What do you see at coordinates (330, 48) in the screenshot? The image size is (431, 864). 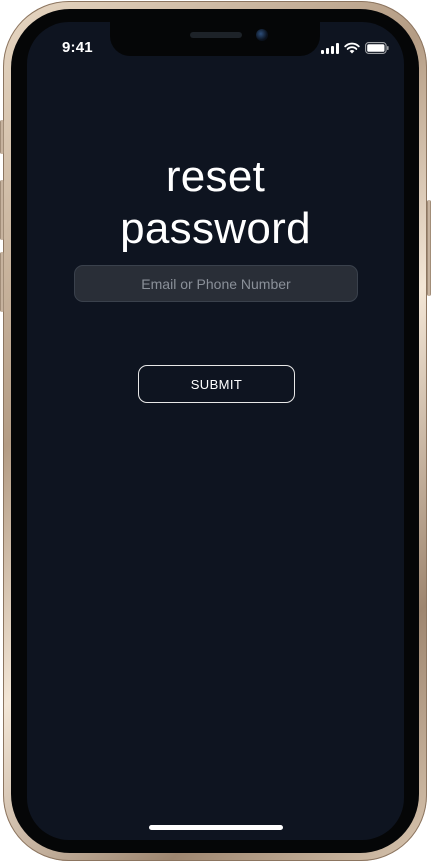 I see `cellular-signal-icon` at bounding box center [330, 48].